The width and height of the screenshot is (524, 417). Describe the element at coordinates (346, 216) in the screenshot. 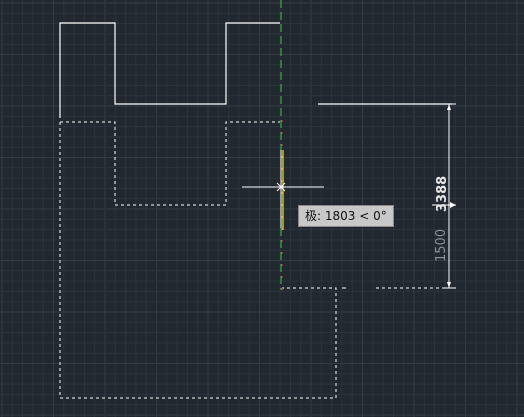

I see `polar-tracking-tooltip: 极: 1803 < 0°` at that location.